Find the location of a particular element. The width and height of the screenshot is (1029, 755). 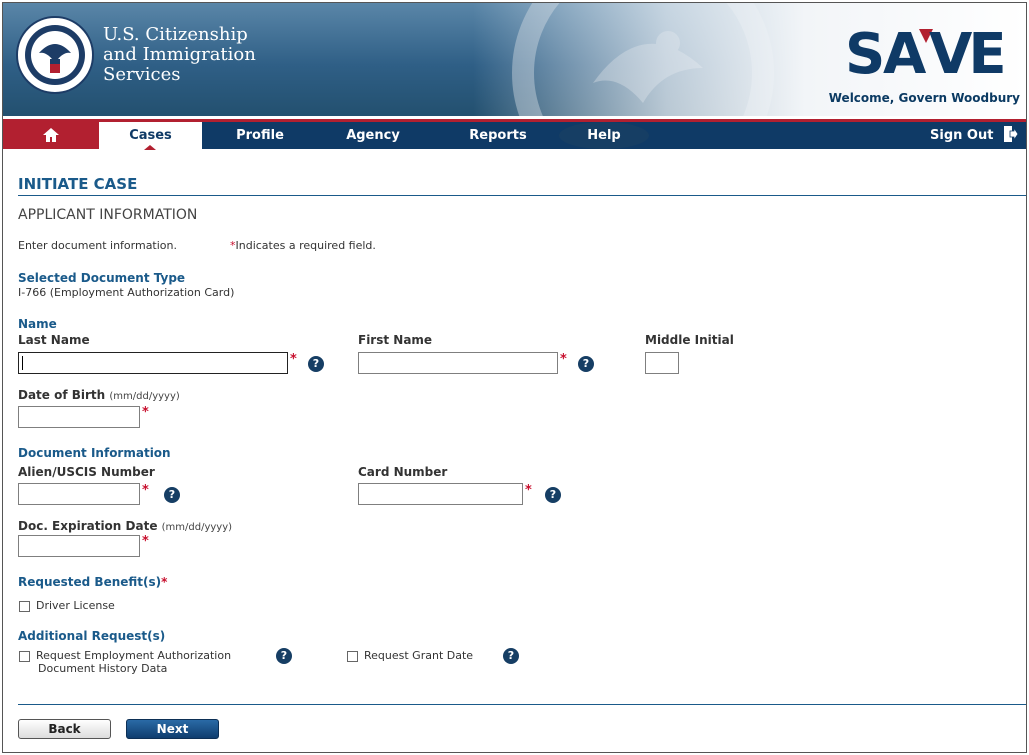

grant-date-checkbox is located at coordinates (352, 656).